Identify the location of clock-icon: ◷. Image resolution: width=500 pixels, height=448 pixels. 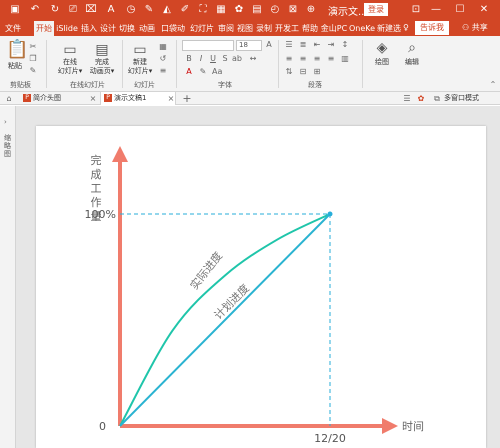
(131, 10).